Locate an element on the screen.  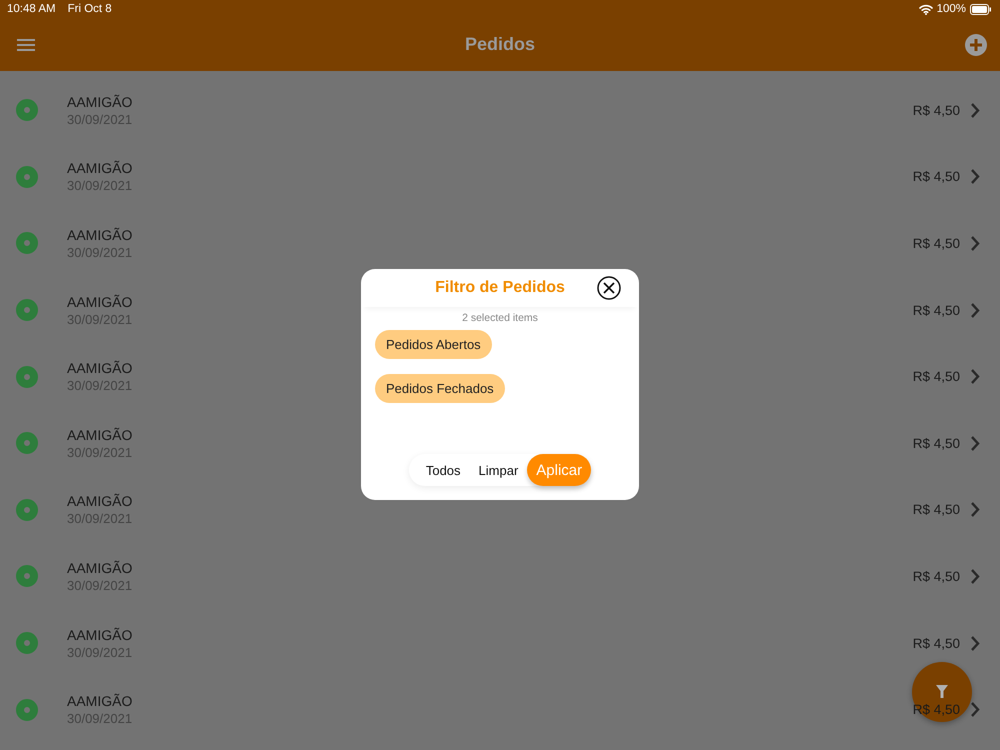
dialog-button: Limpar is located at coordinates (499, 470).